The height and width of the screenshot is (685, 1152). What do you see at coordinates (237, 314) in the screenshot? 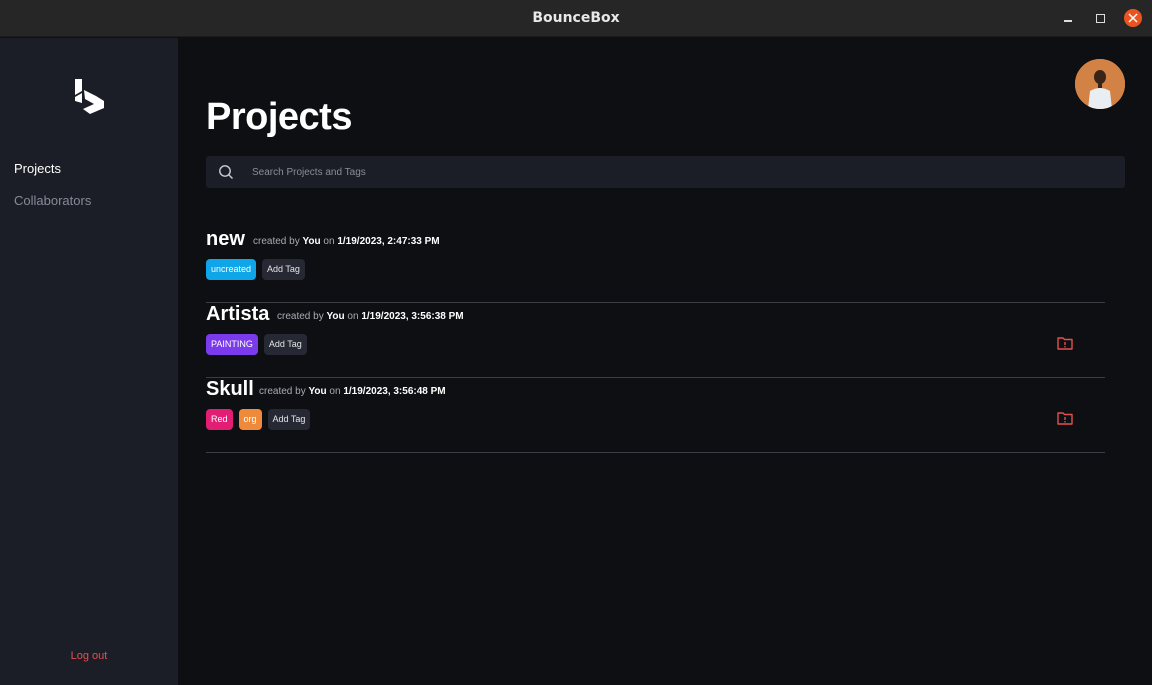
I see `project-name: Artista` at bounding box center [237, 314].